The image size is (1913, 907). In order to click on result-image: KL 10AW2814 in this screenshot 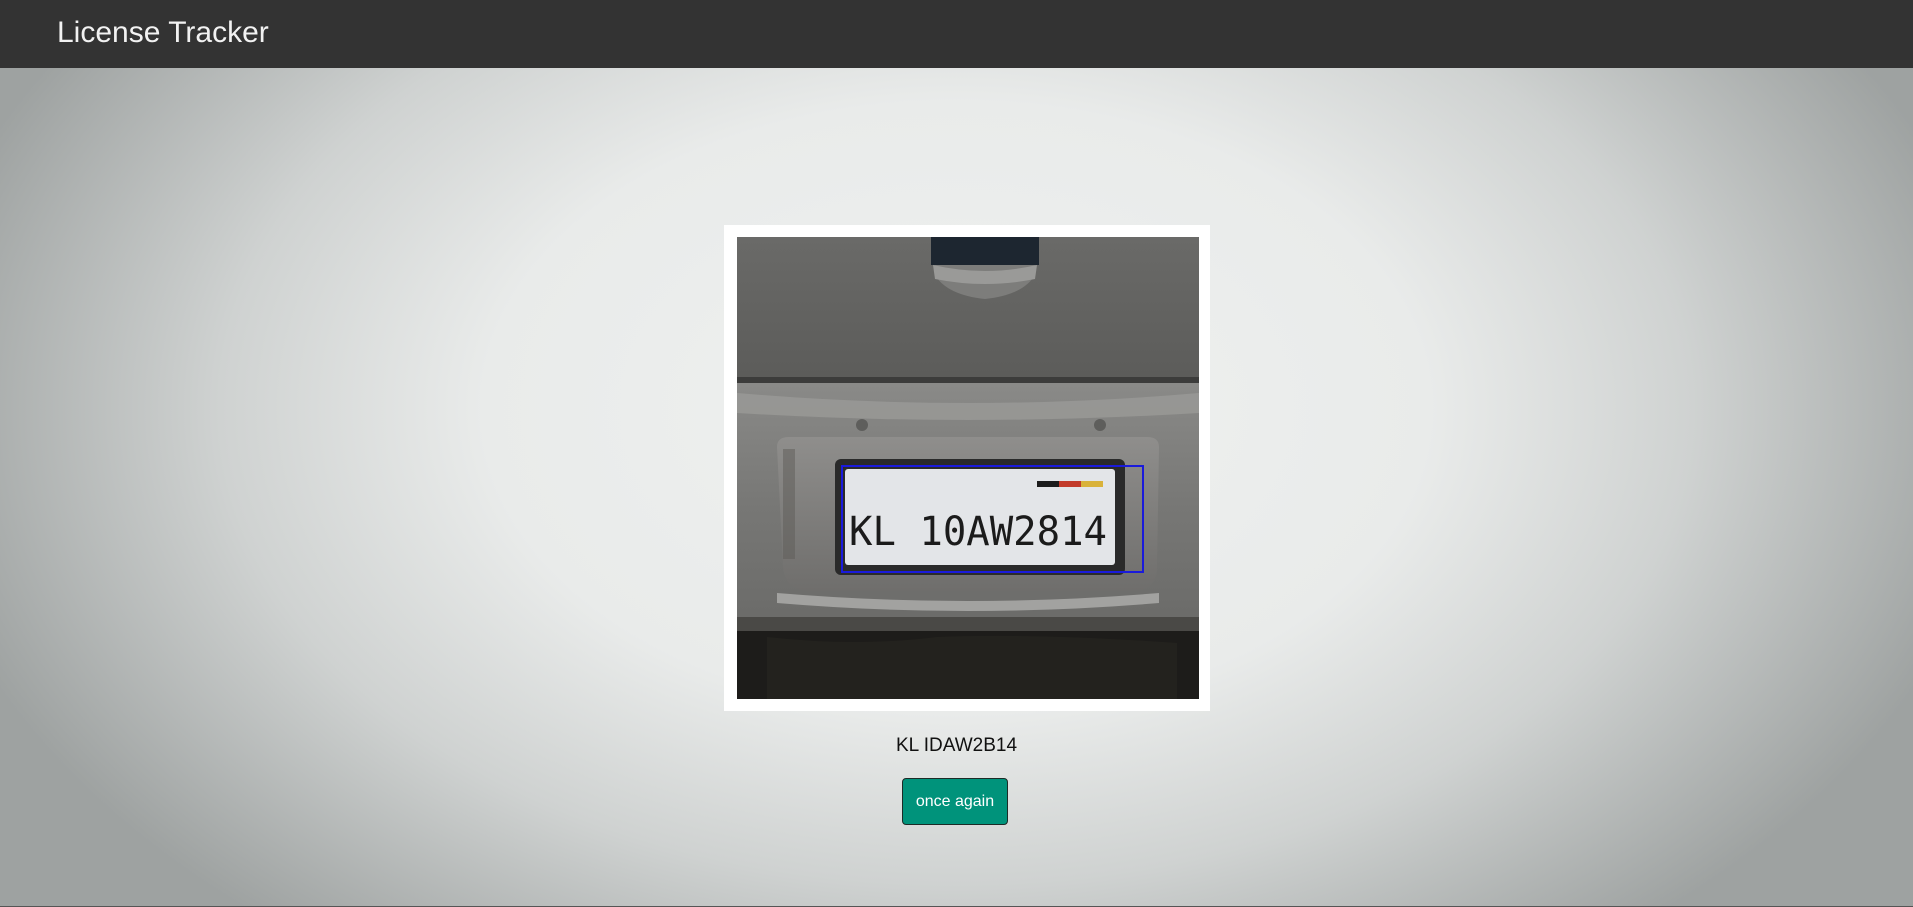, I will do `click(968, 468)`.